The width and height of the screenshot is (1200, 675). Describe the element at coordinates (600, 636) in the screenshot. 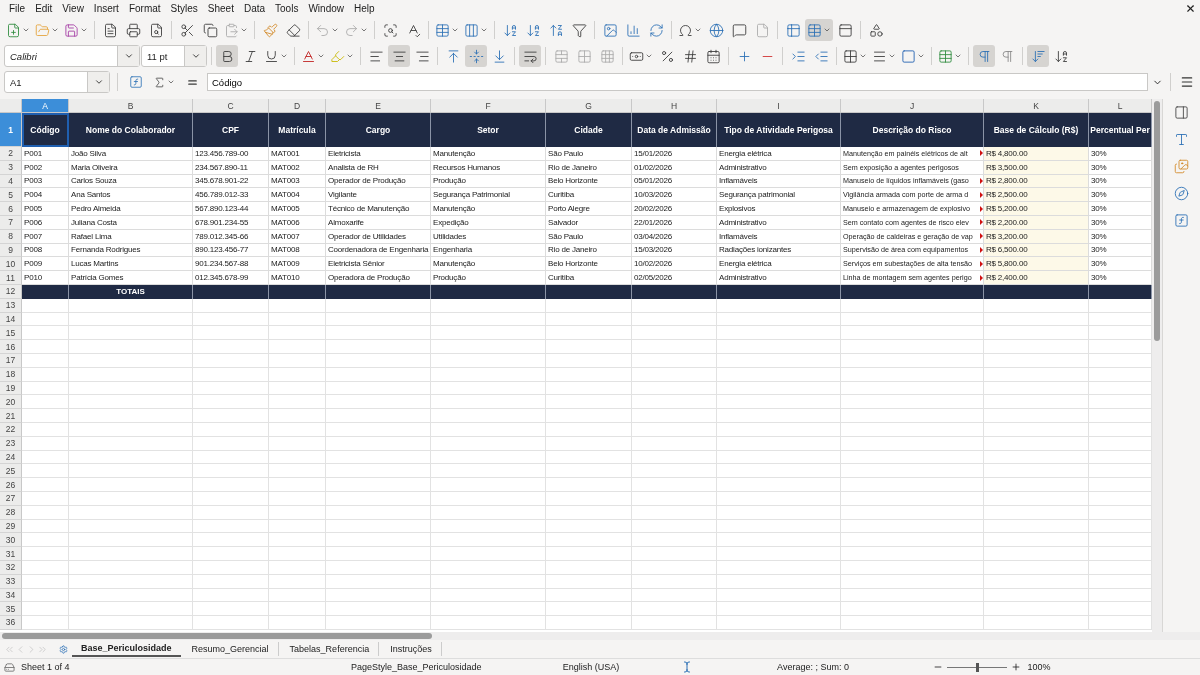

I see `horizontal-scrollbar` at that location.